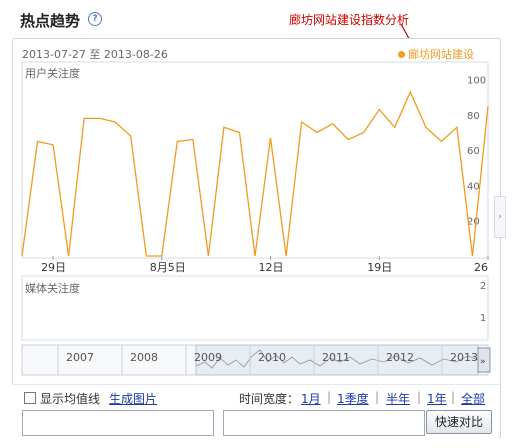  What do you see at coordinates (144, 357) in the screenshot?
I see `timeline-year-label: 2008` at bounding box center [144, 357].